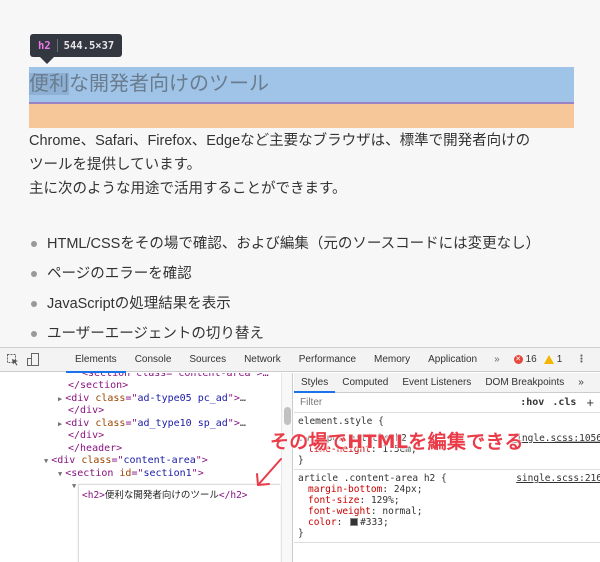  Describe the element at coordinates (532, 402) in the screenshot. I see `hov-button: :hov` at that location.